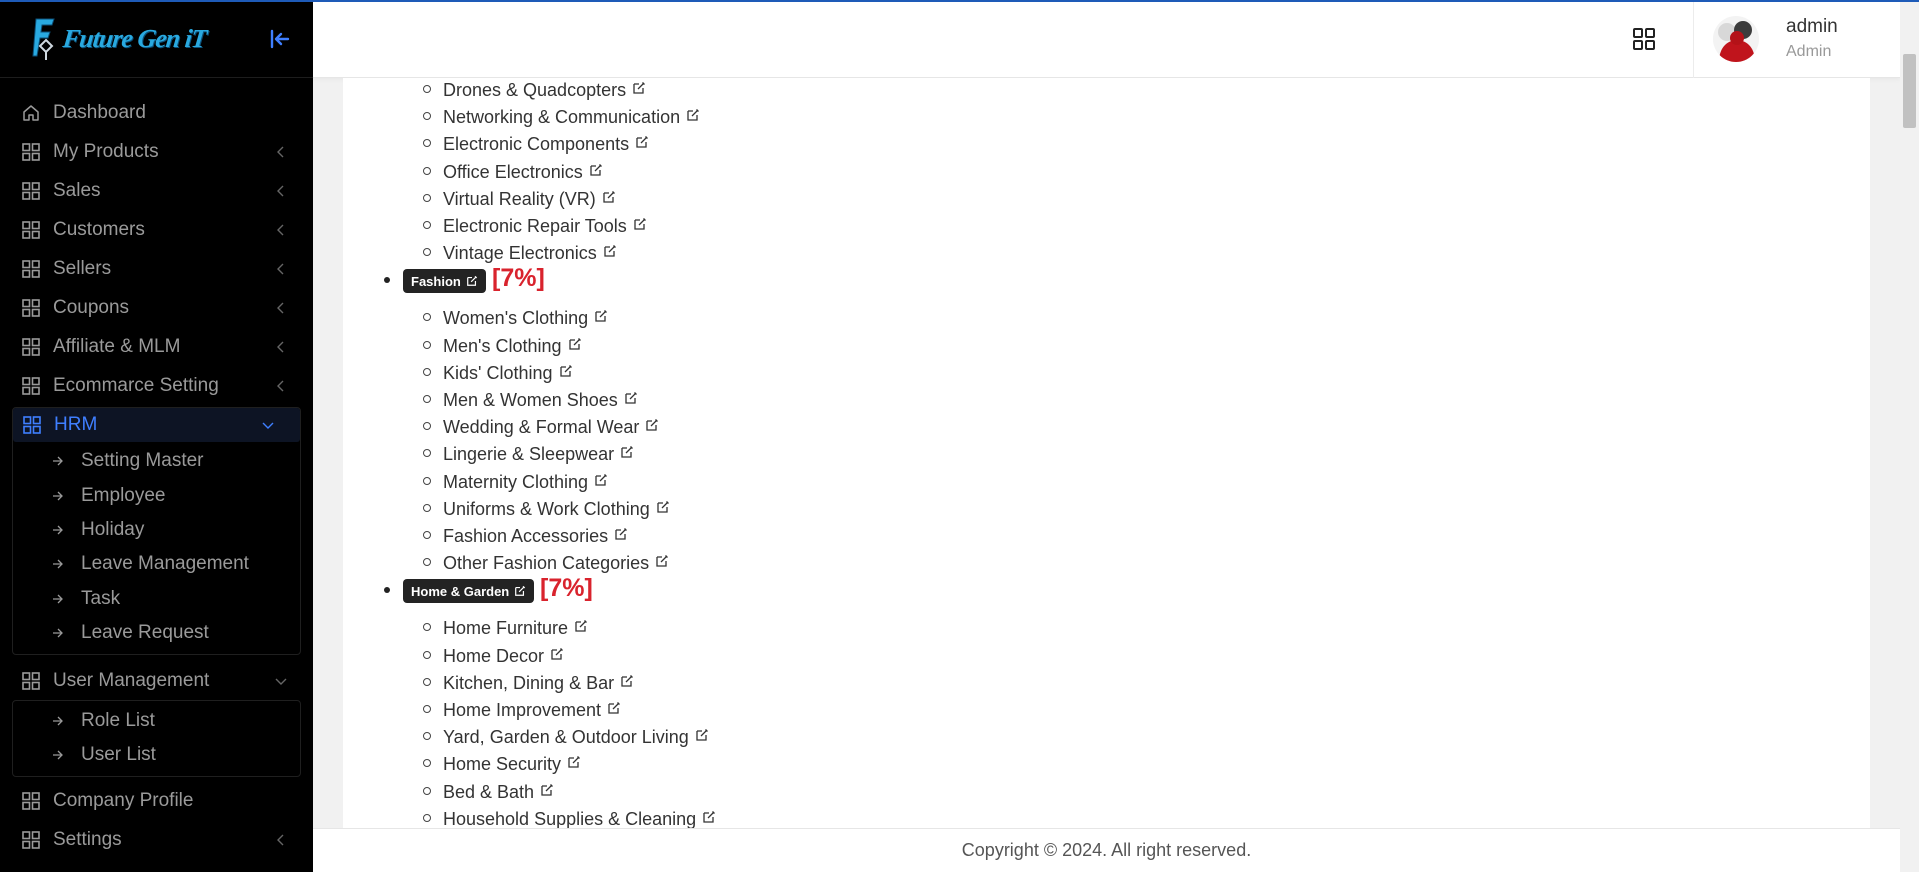 The width and height of the screenshot is (1919, 872). I want to click on subcategory-label: Virtual Reality (VR), so click(519, 198).